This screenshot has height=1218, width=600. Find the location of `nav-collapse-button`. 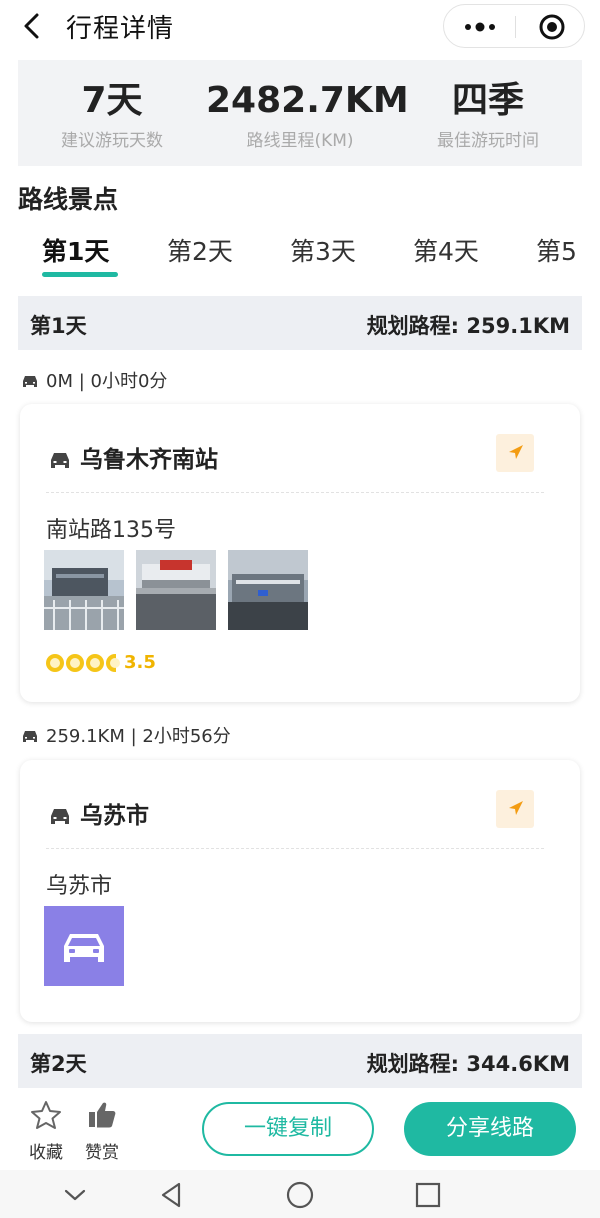

nav-collapse-button is located at coordinates (75, 1195).